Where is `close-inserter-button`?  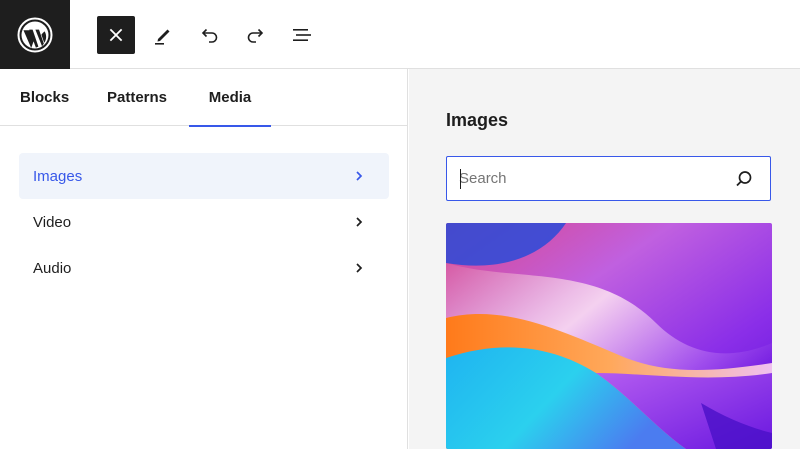
close-inserter-button is located at coordinates (116, 35).